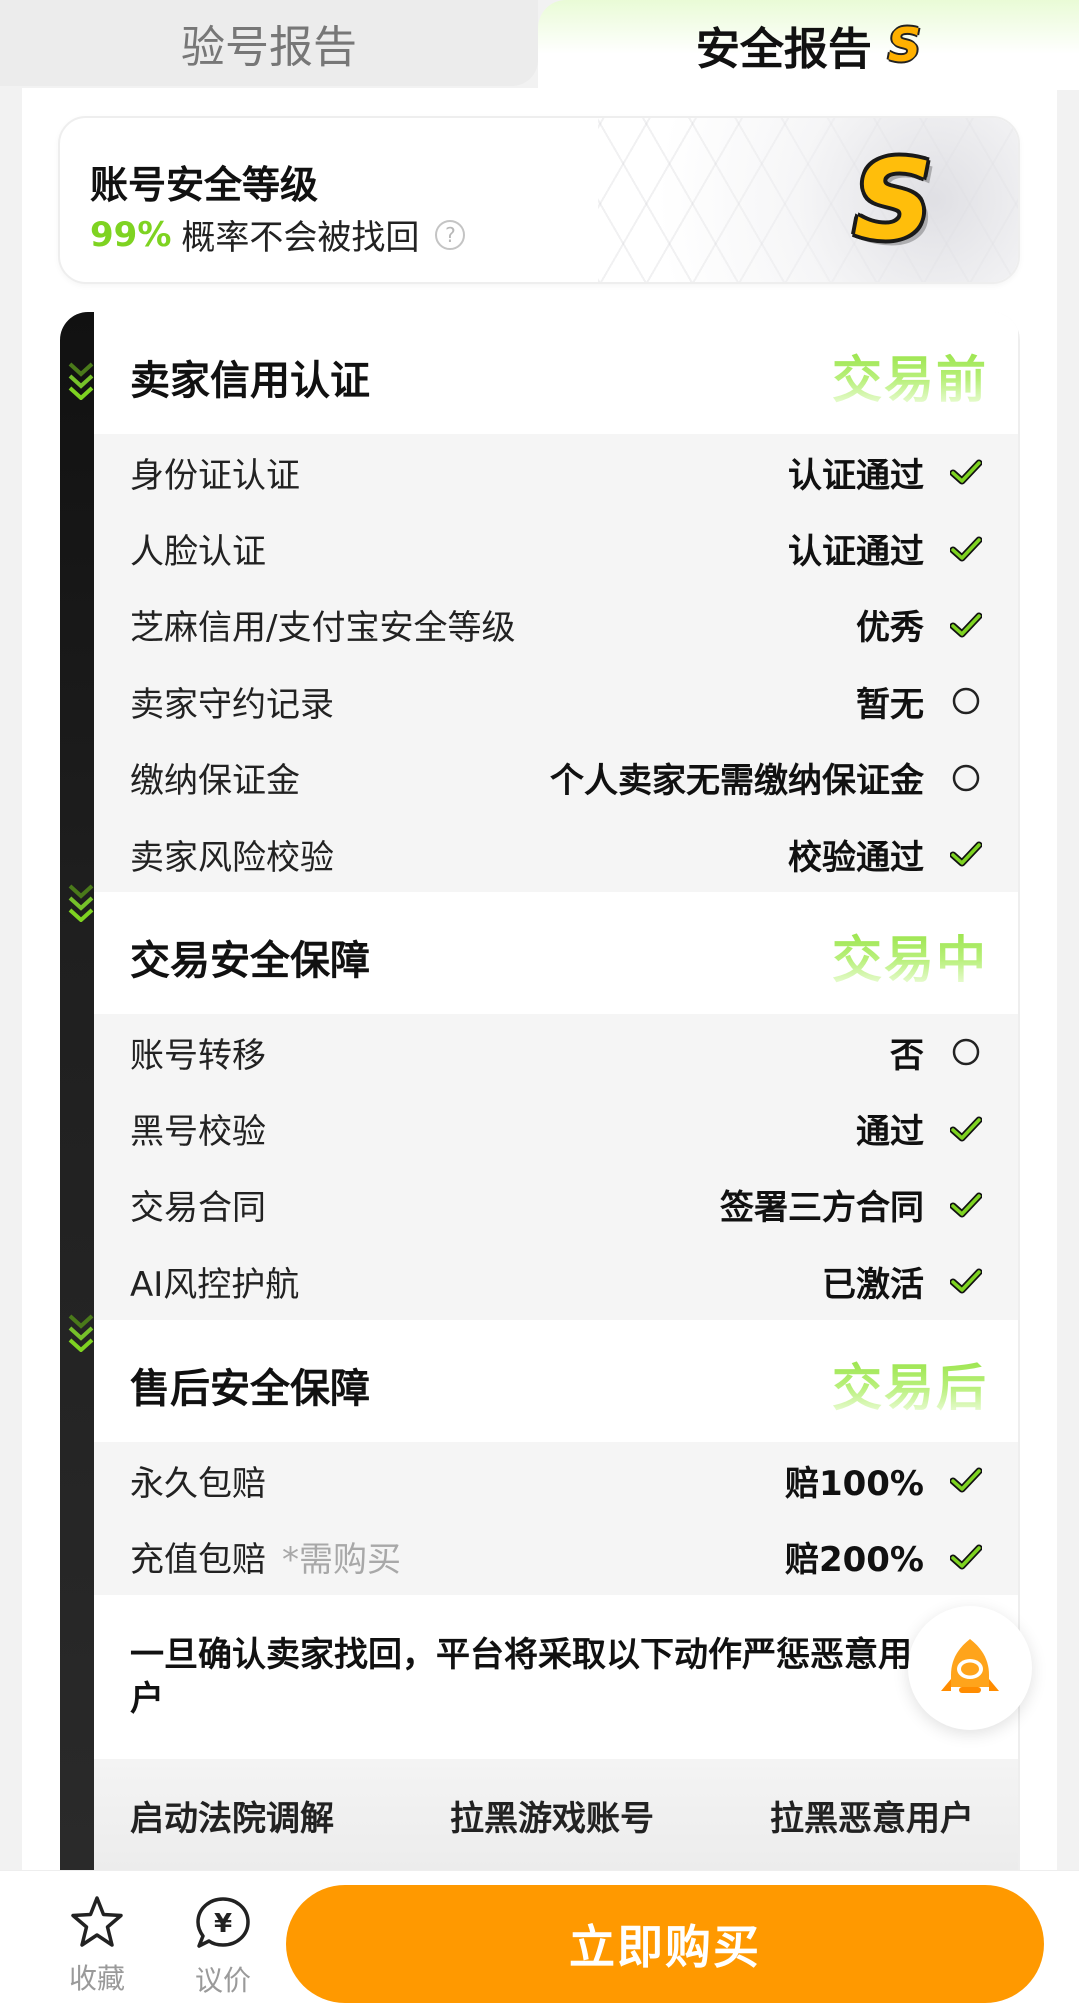  Describe the element at coordinates (556, 1281) in the screenshot. I see `list-item: AI风控护航 已激活` at that location.